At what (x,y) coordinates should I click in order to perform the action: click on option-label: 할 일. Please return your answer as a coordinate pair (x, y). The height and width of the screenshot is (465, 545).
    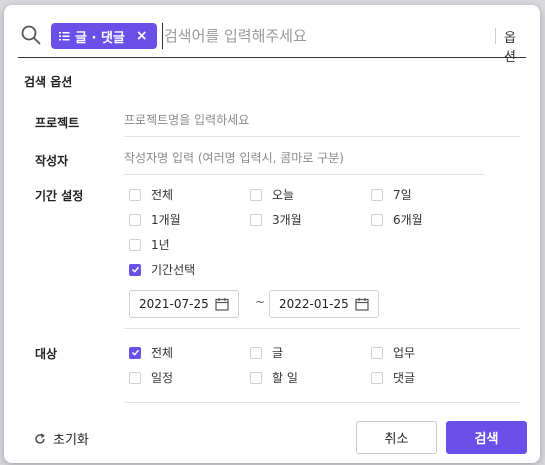
    Looking at the image, I should click on (285, 378).